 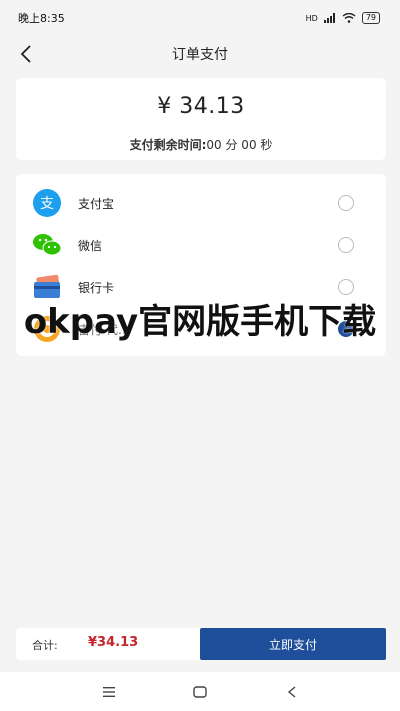 I want to click on back-button, so click(x=26, y=54).